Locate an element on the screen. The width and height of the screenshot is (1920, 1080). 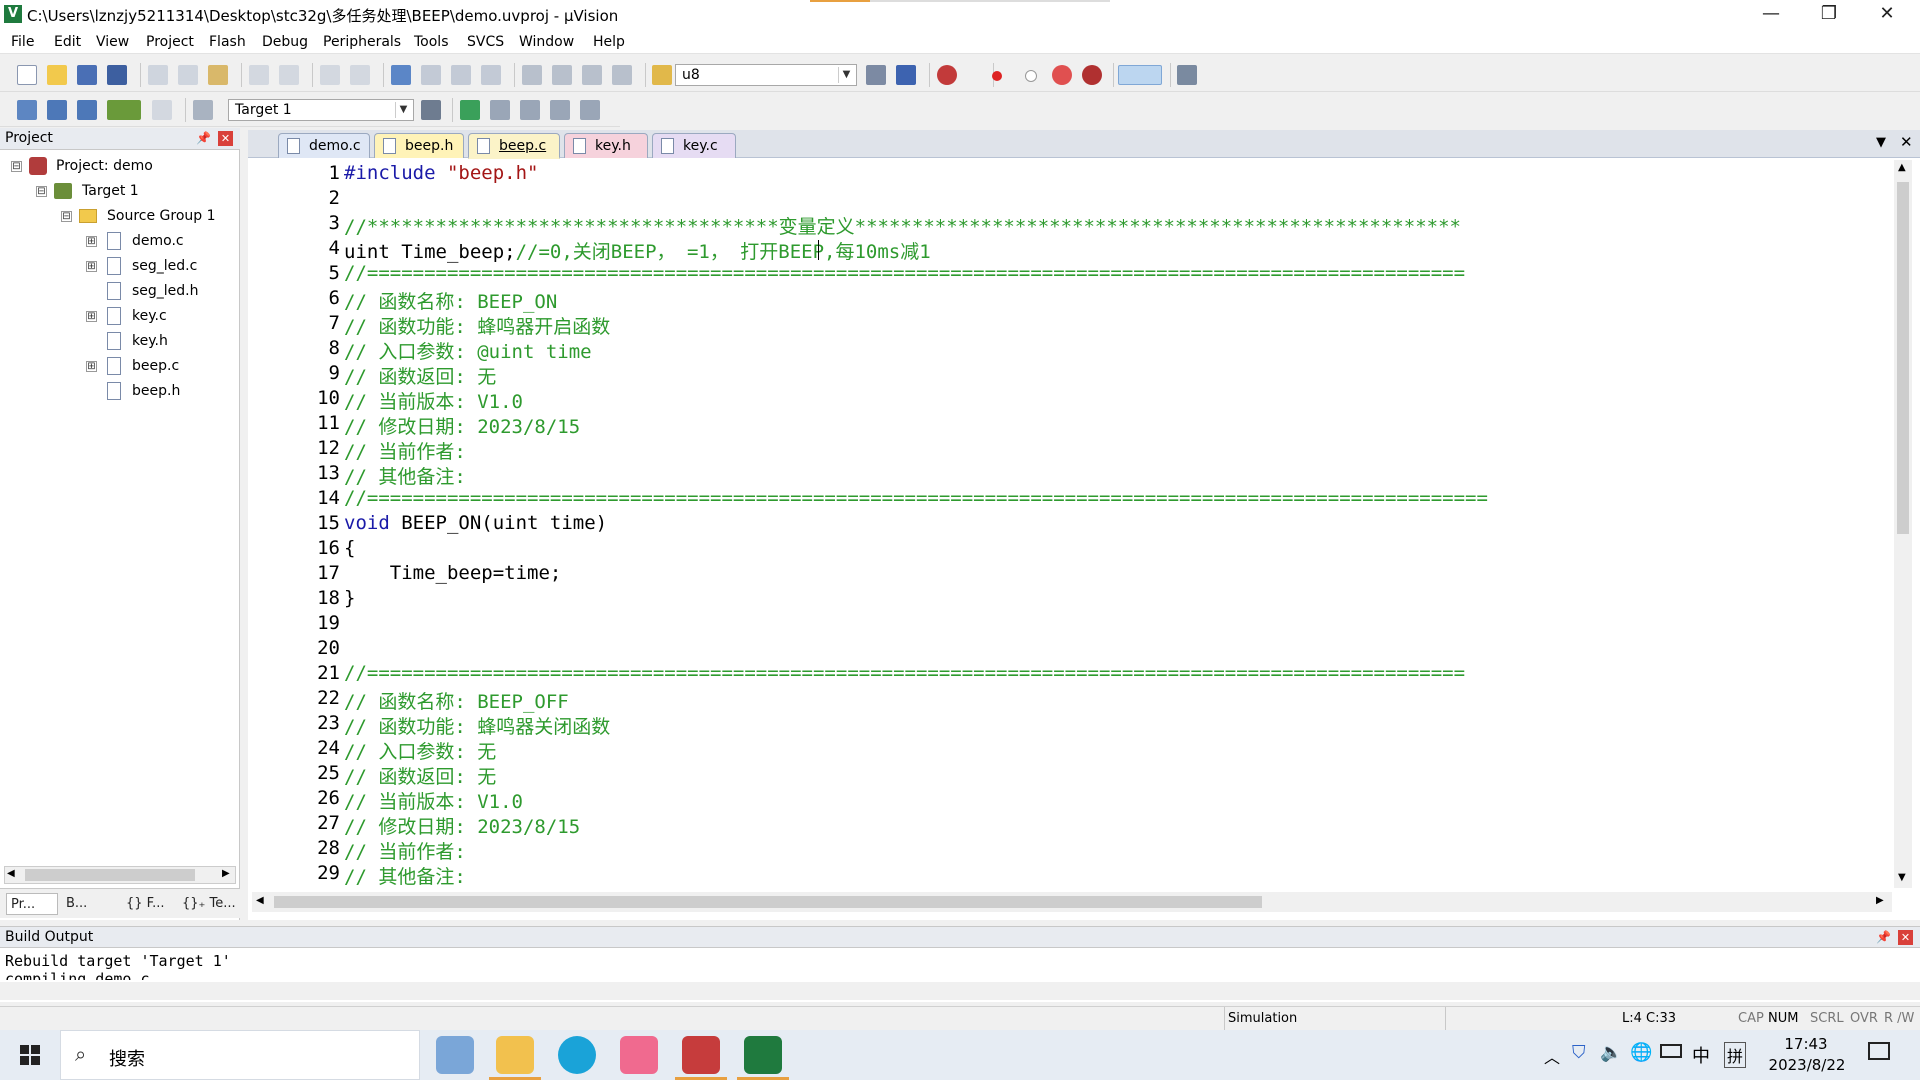
scroll-left-icon: ◀ is located at coordinates (260, 900).